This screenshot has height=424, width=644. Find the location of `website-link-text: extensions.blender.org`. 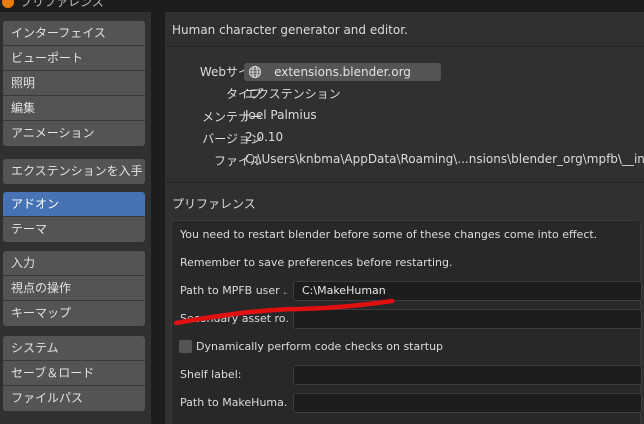

website-link-text: extensions.blender.org is located at coordinates (342, 72).